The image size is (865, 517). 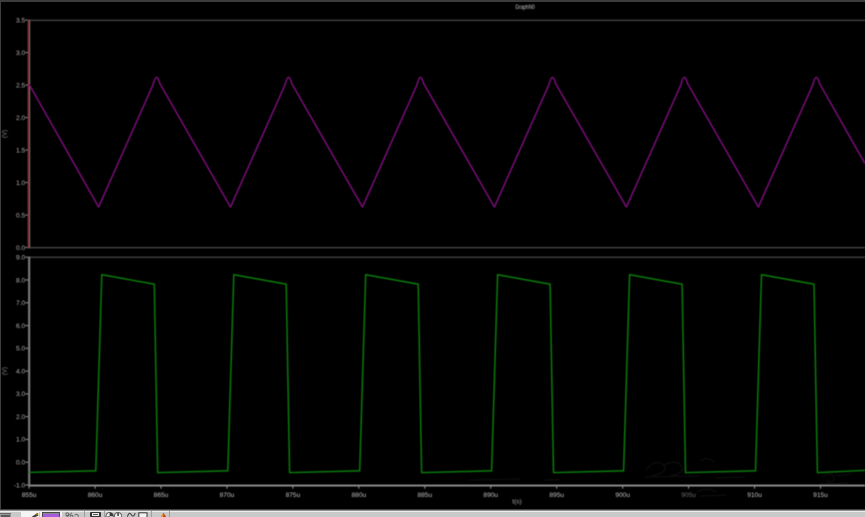 I want to click on svg-text: 7.0, so click(x=20, y=303).